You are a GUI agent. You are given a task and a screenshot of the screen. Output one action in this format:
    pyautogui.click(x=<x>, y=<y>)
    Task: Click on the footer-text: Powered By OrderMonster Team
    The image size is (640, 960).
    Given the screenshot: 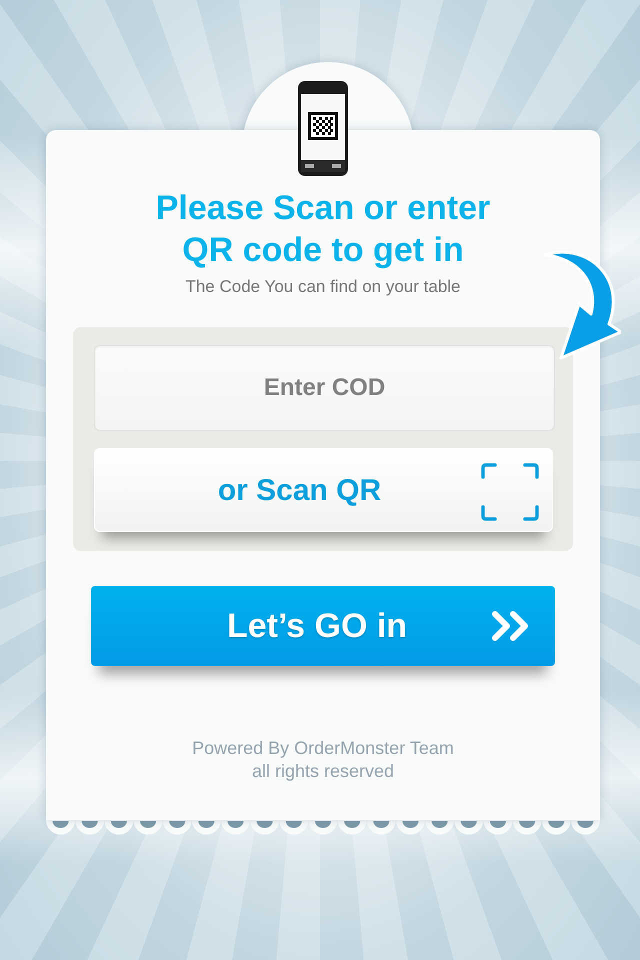 What is the action you would take?
    pyautogui.click(x=323, y=748)
    